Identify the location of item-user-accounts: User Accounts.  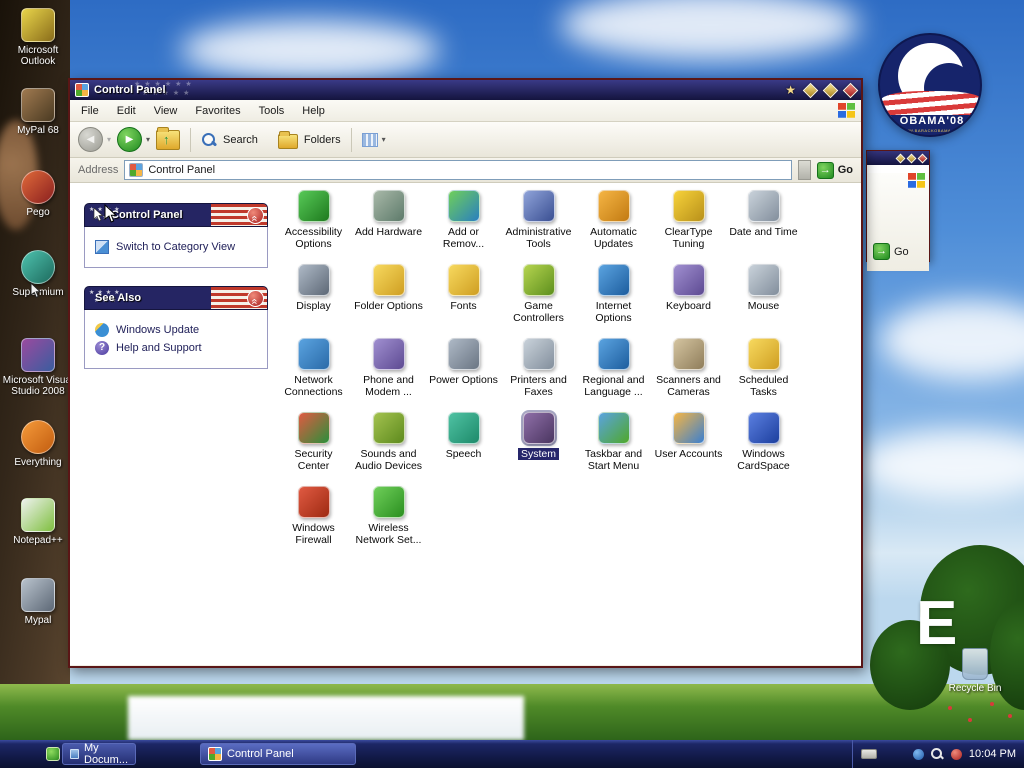
(688, 444).